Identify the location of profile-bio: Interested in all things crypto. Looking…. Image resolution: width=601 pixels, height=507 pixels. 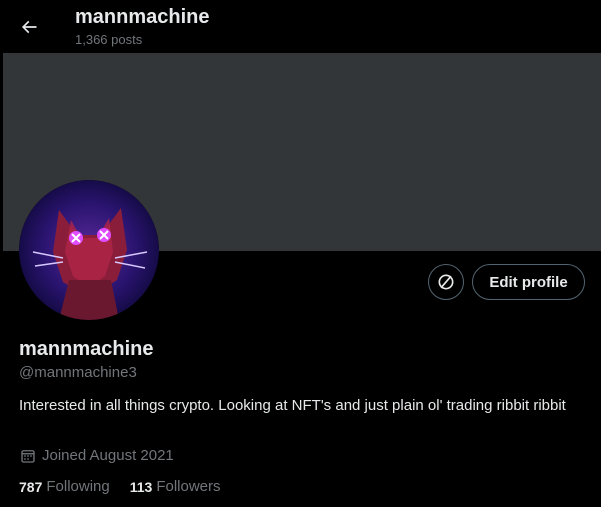
(292, 405).